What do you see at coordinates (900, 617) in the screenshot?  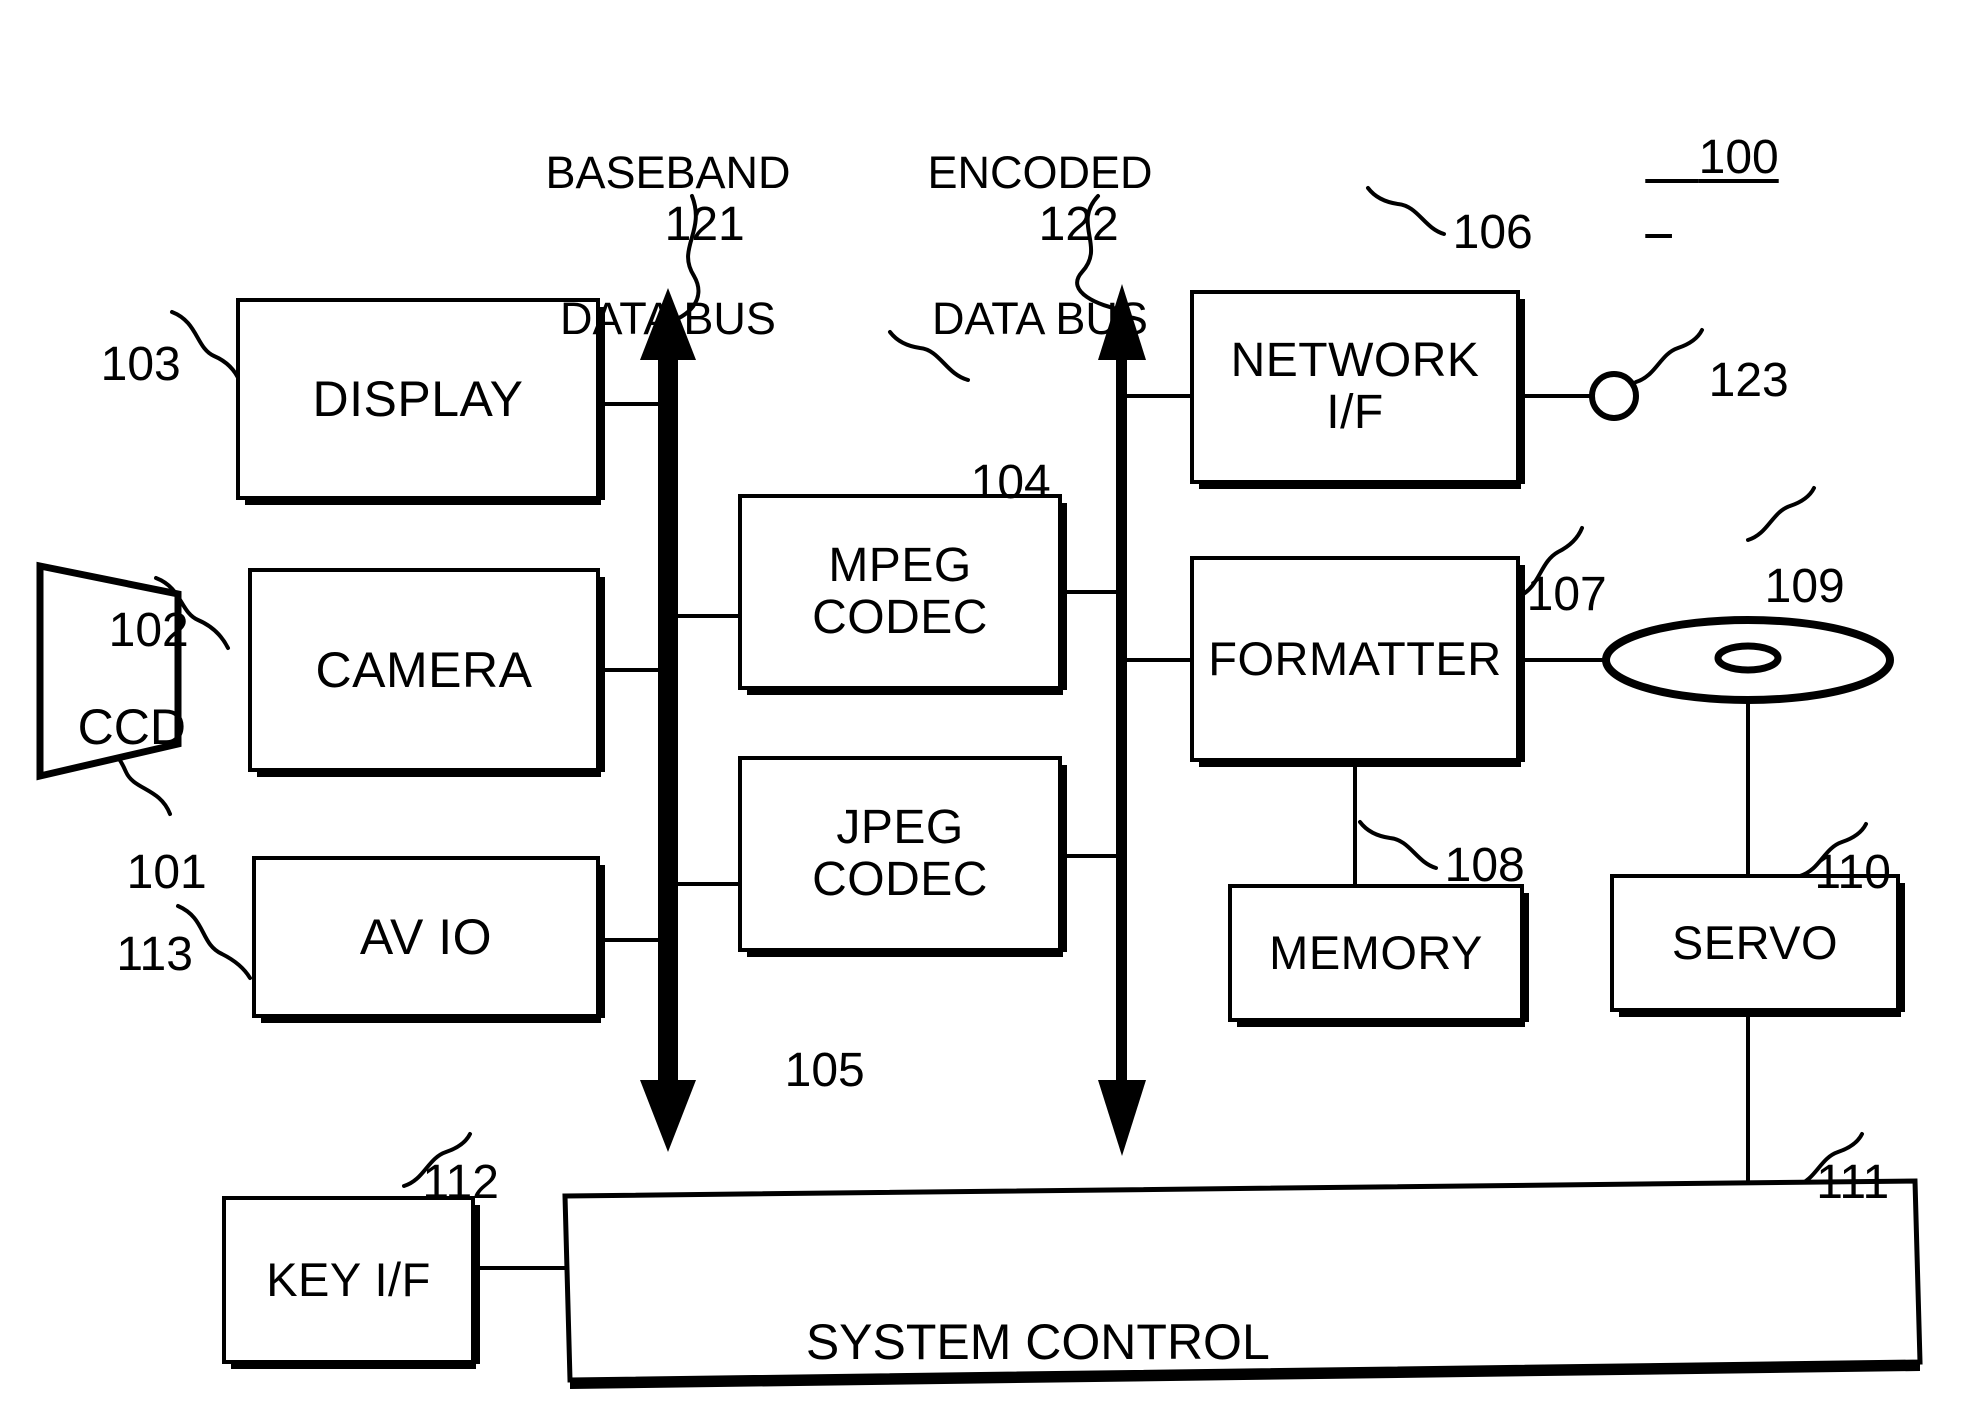 I see `block-label-mpeg-line2: CODEC` at bounding box center [900, 617].